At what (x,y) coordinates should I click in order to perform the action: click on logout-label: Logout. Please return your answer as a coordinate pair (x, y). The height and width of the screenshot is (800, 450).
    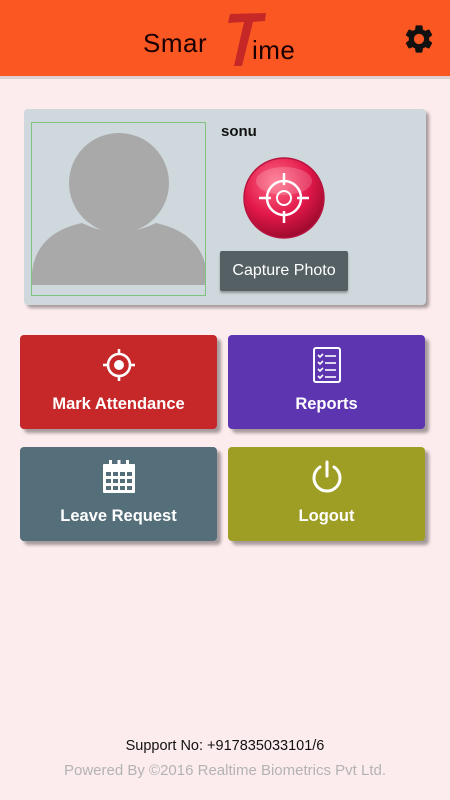
    Looking at the image, I should click on (326, 516).